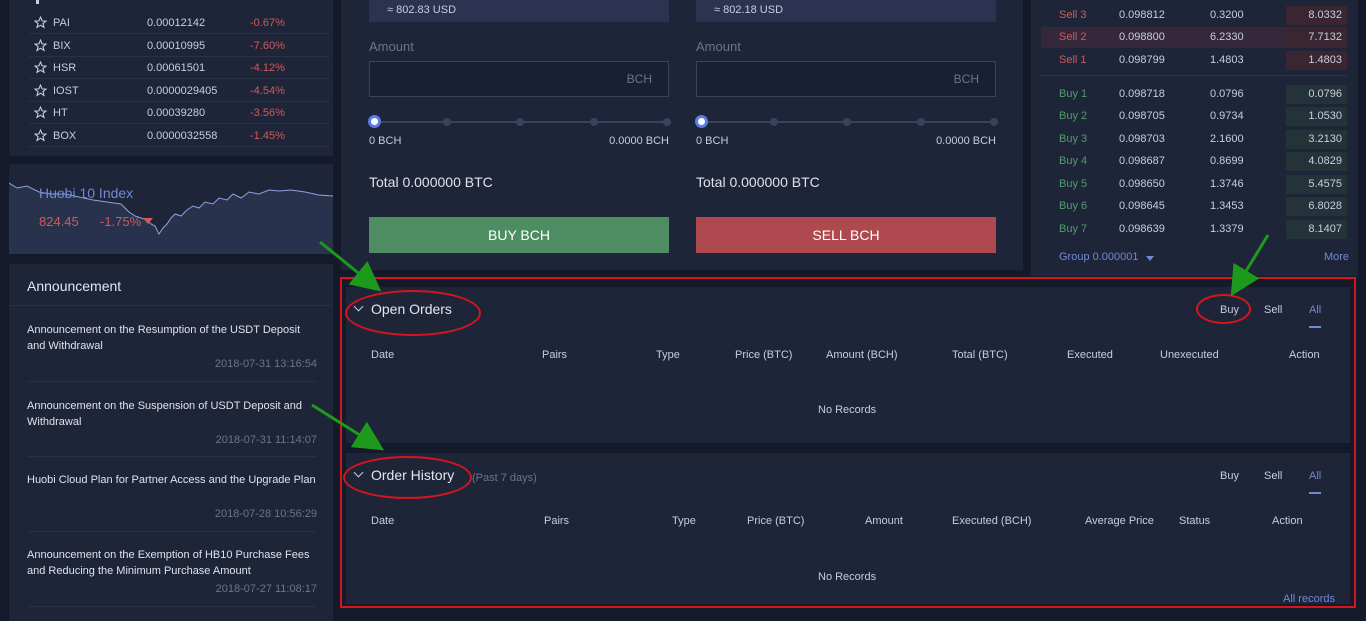 The image size is (1366, 621). Describe the element at coordinates (1194, 15) in the screenshot. I see `sell-order-row: Sell 3 0.098812 0.3200 8.0332` at that location.